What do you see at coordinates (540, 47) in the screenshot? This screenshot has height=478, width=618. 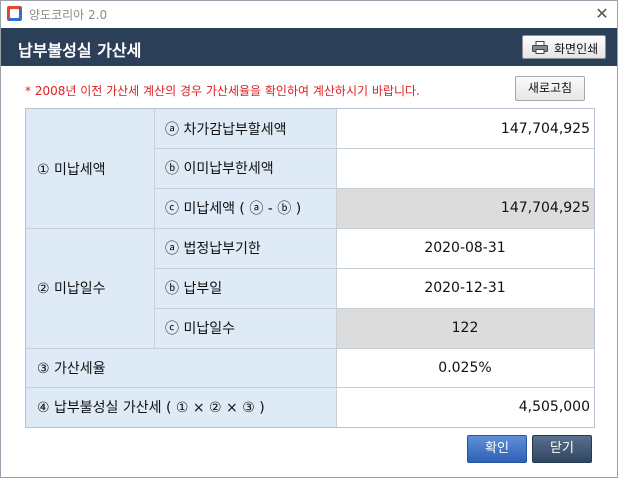 I see `printer-icon` at bounding box center [540, 47].